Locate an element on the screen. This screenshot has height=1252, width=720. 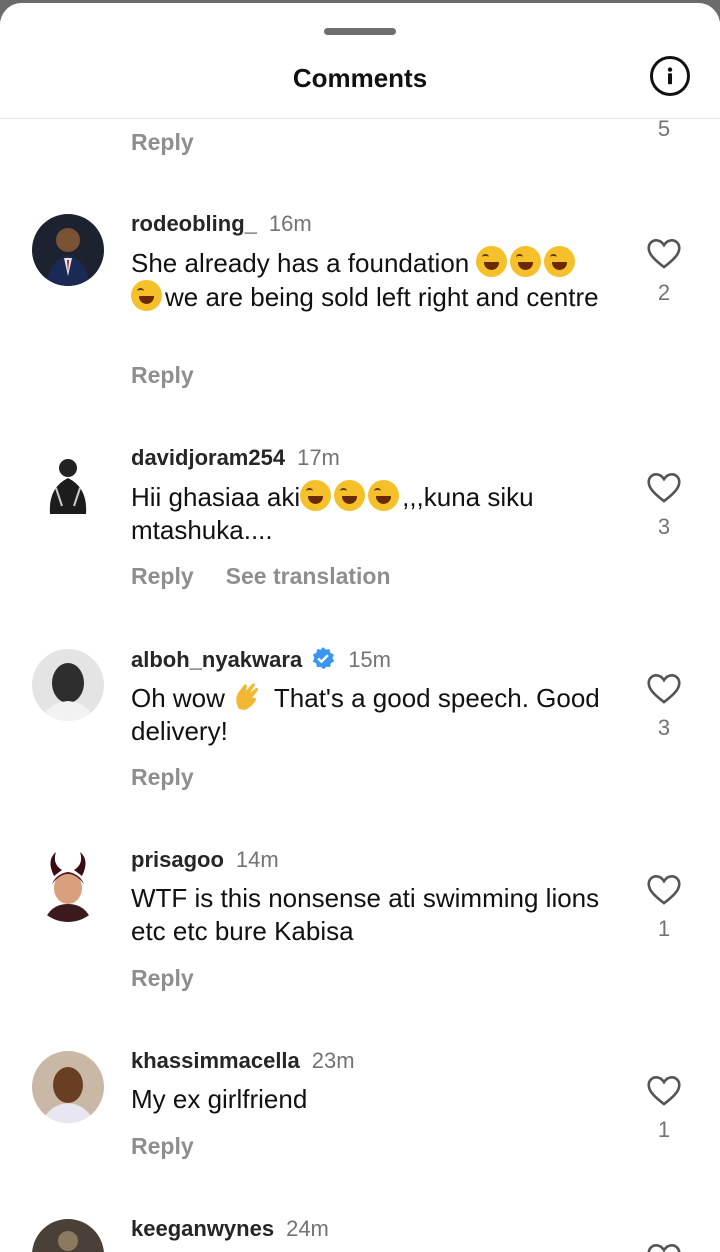
comment-time: 23m is located at coordinates (333, 1060).